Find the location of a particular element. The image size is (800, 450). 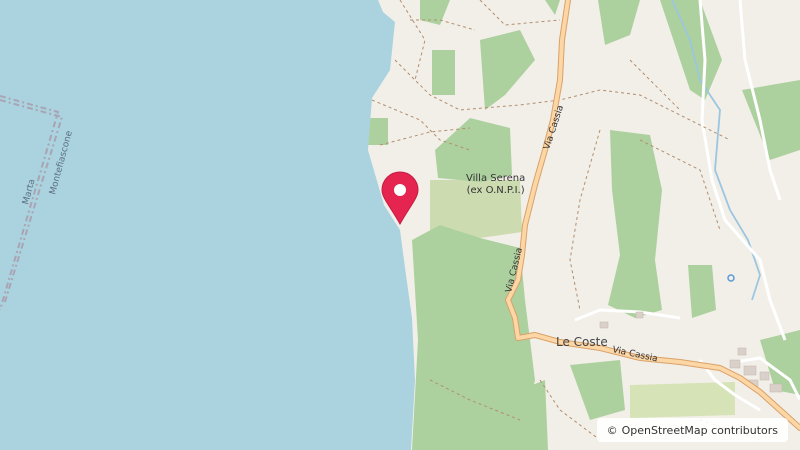

attribution-link: OpenStreetMap contributors is located at coordinates (700, 430).